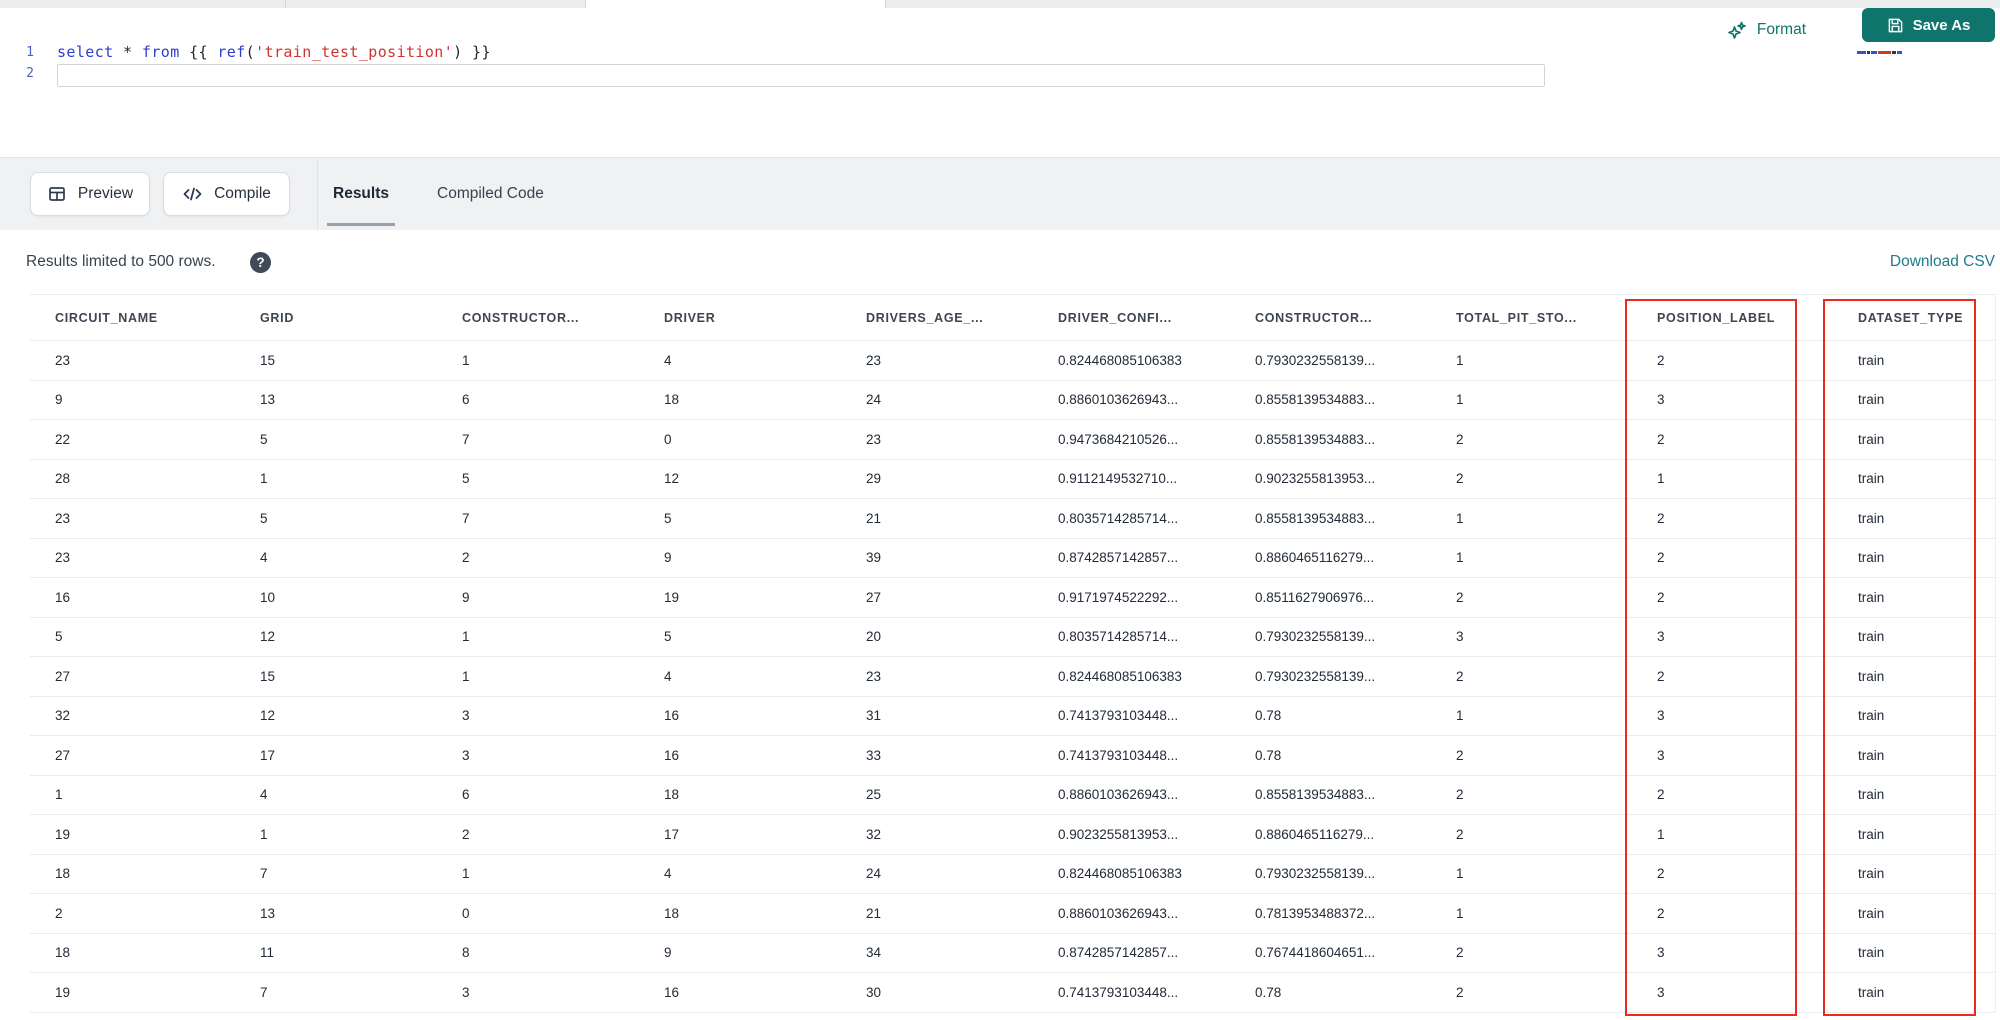 Image resolution: width=2000 pixels, height=1020 pixels. I want to click on tab-compiled-code: Compiled Code, so click(490, 194).